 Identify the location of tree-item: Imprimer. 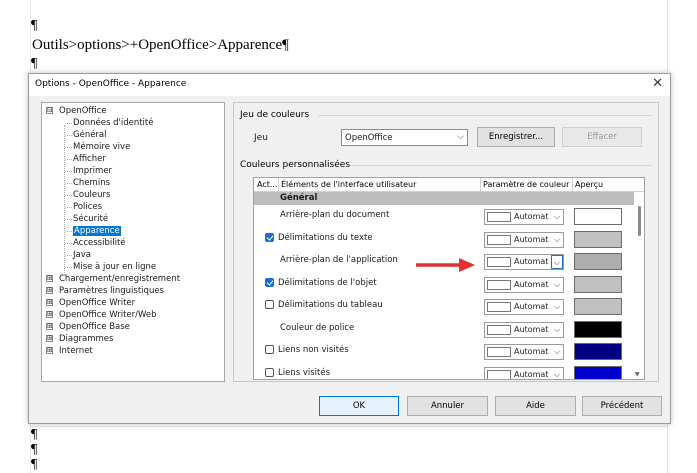
(92, 171).